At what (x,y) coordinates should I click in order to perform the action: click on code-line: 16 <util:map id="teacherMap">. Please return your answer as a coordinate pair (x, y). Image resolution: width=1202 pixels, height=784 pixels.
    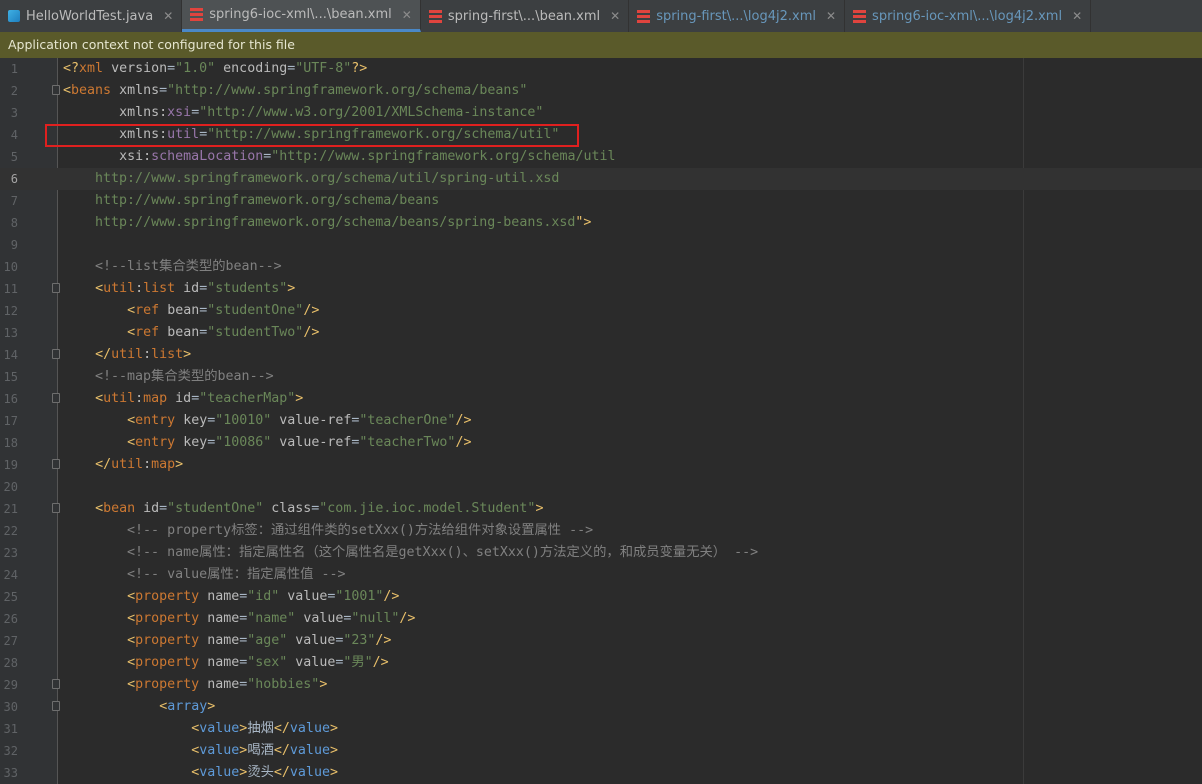
    Looking at the image, I should click on (601, 399).